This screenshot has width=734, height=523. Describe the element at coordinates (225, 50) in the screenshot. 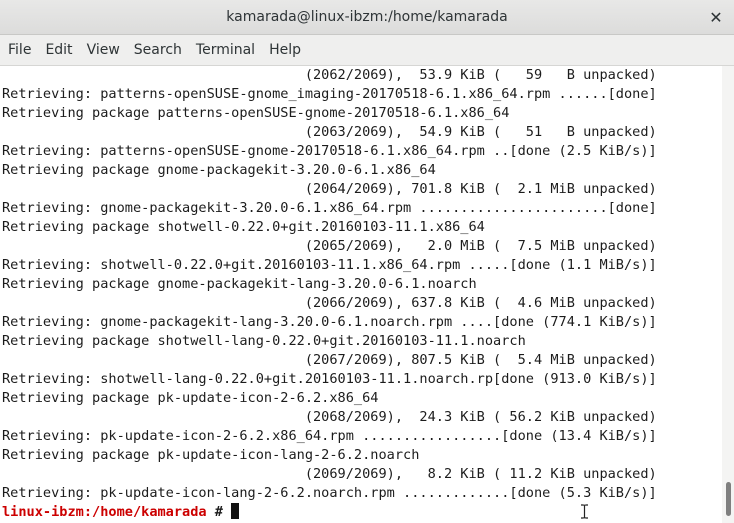

I see `menu-terminal: Terminal` at that location.